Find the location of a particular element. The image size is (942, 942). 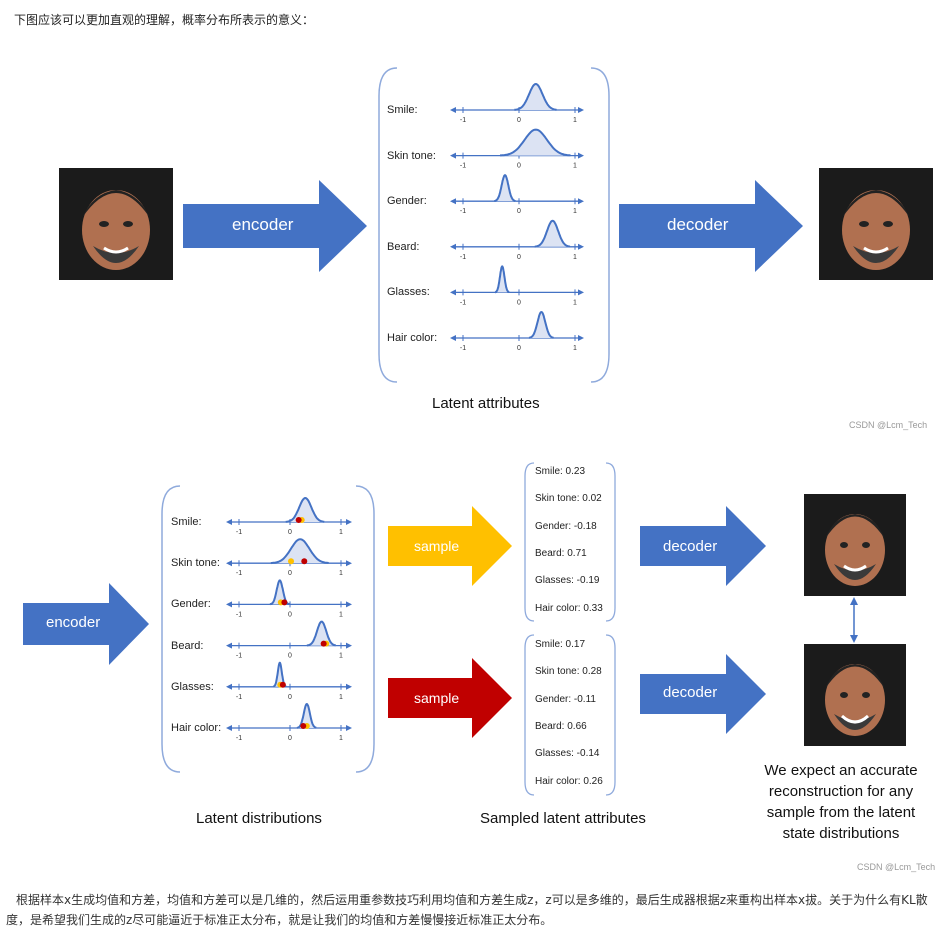

caption-reconstruction-line-2: reconstruction for any is located at coordinates (841, 791).